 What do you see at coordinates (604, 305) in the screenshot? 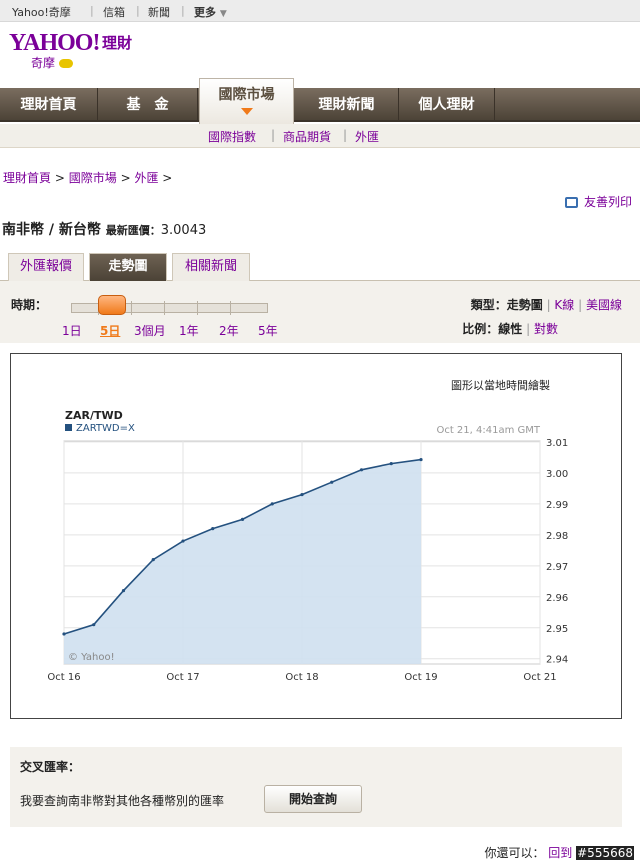
I see `type-ohlc-link: 美國線` at bounding box center [604, 305].